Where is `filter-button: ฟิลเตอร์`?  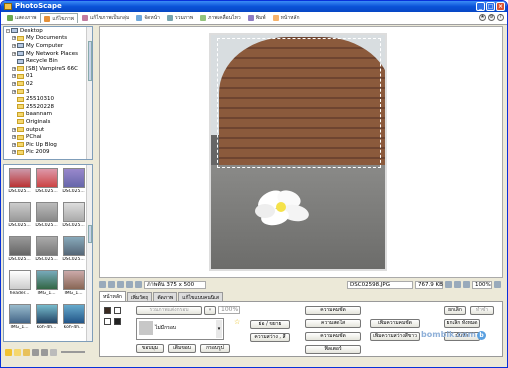 filter-button: ฟิลเตอร์ is located at coordinates (333, 349).